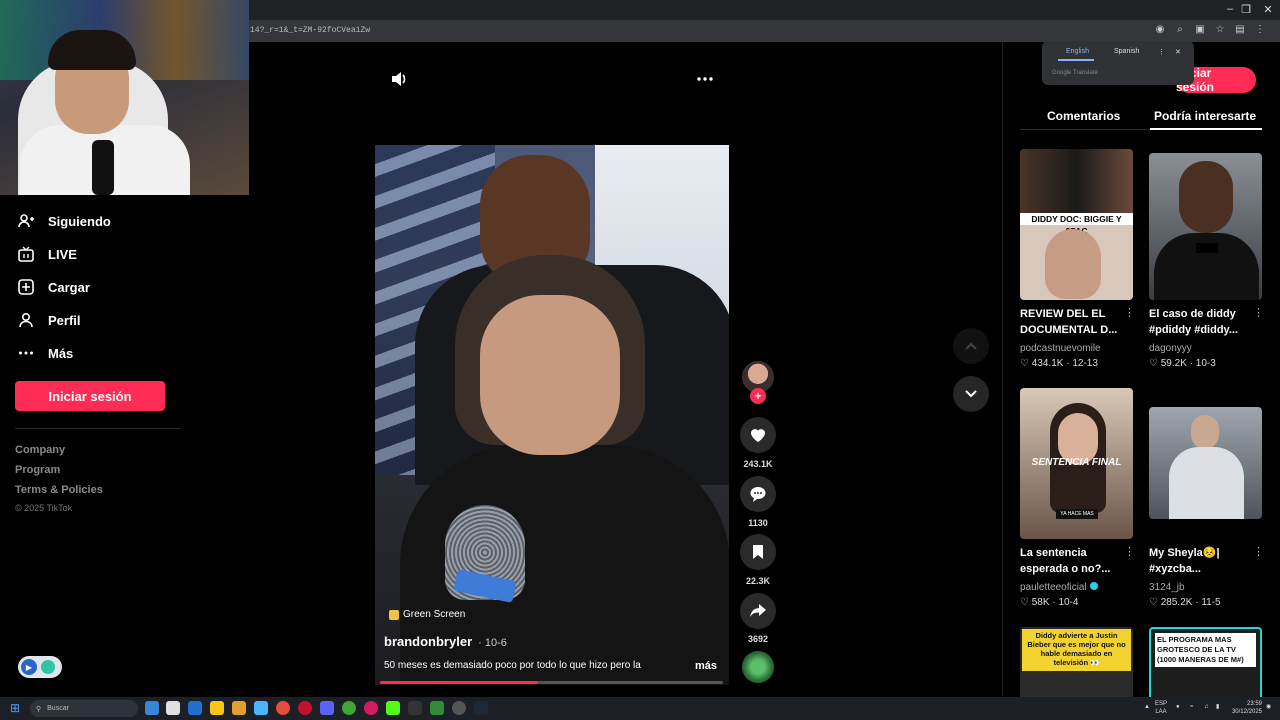  Describe the element at coordinates (40, 450) in the screenshot. I see `footer-link-company: Company` at that location.